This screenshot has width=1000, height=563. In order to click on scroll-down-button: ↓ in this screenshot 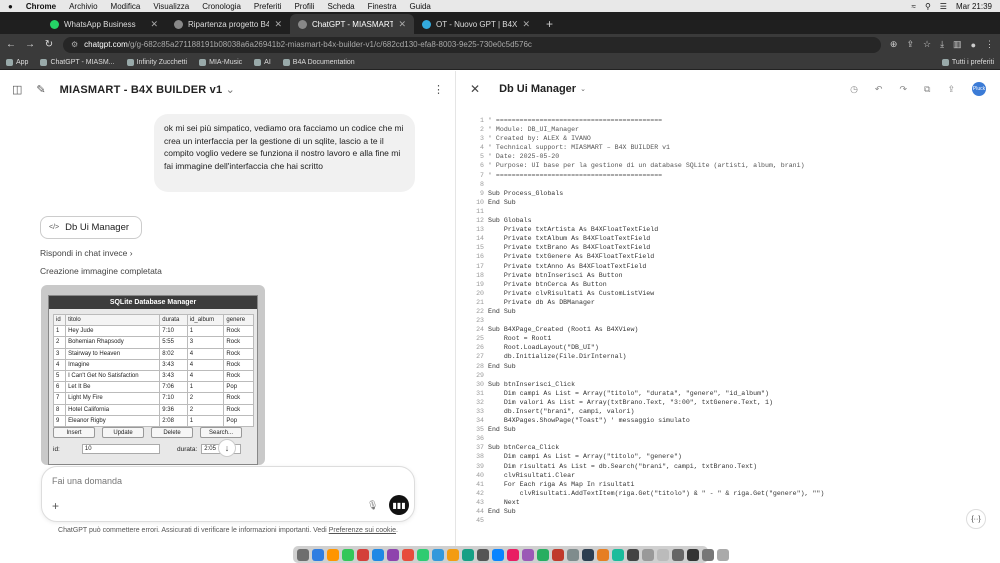, I will do `click(227, 448)`.